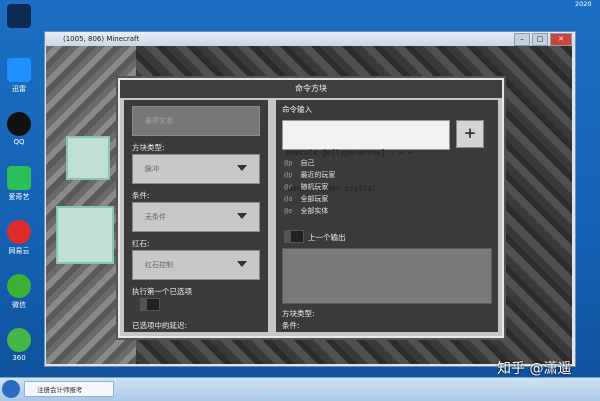 The image size is (600, 401). What do you see at coordinates (298, 313) in the screenshot?
I see `block-type-label-right: 方块类型:` at bounding box center [298, 313].